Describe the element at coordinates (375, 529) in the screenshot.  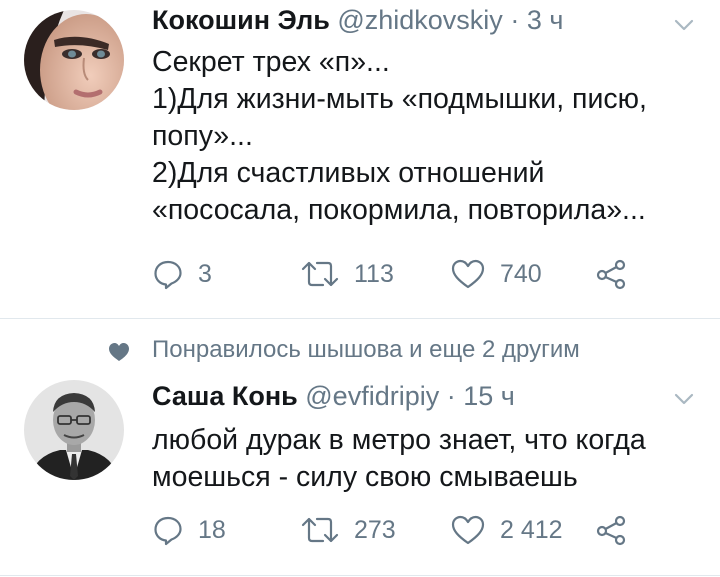
I see `retweet-count: 273` at that location.